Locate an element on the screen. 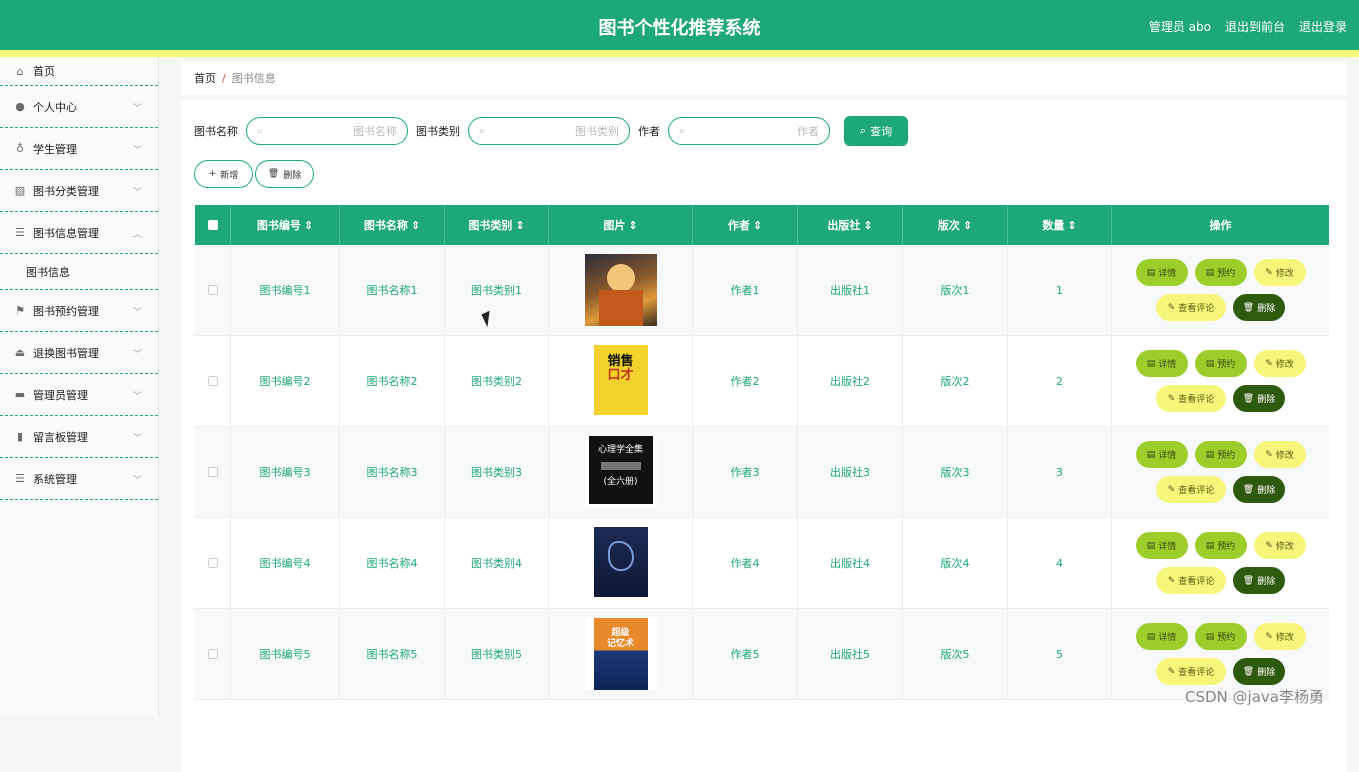  col-header: 图片 ⇕ is located at coordinates (621, 225).